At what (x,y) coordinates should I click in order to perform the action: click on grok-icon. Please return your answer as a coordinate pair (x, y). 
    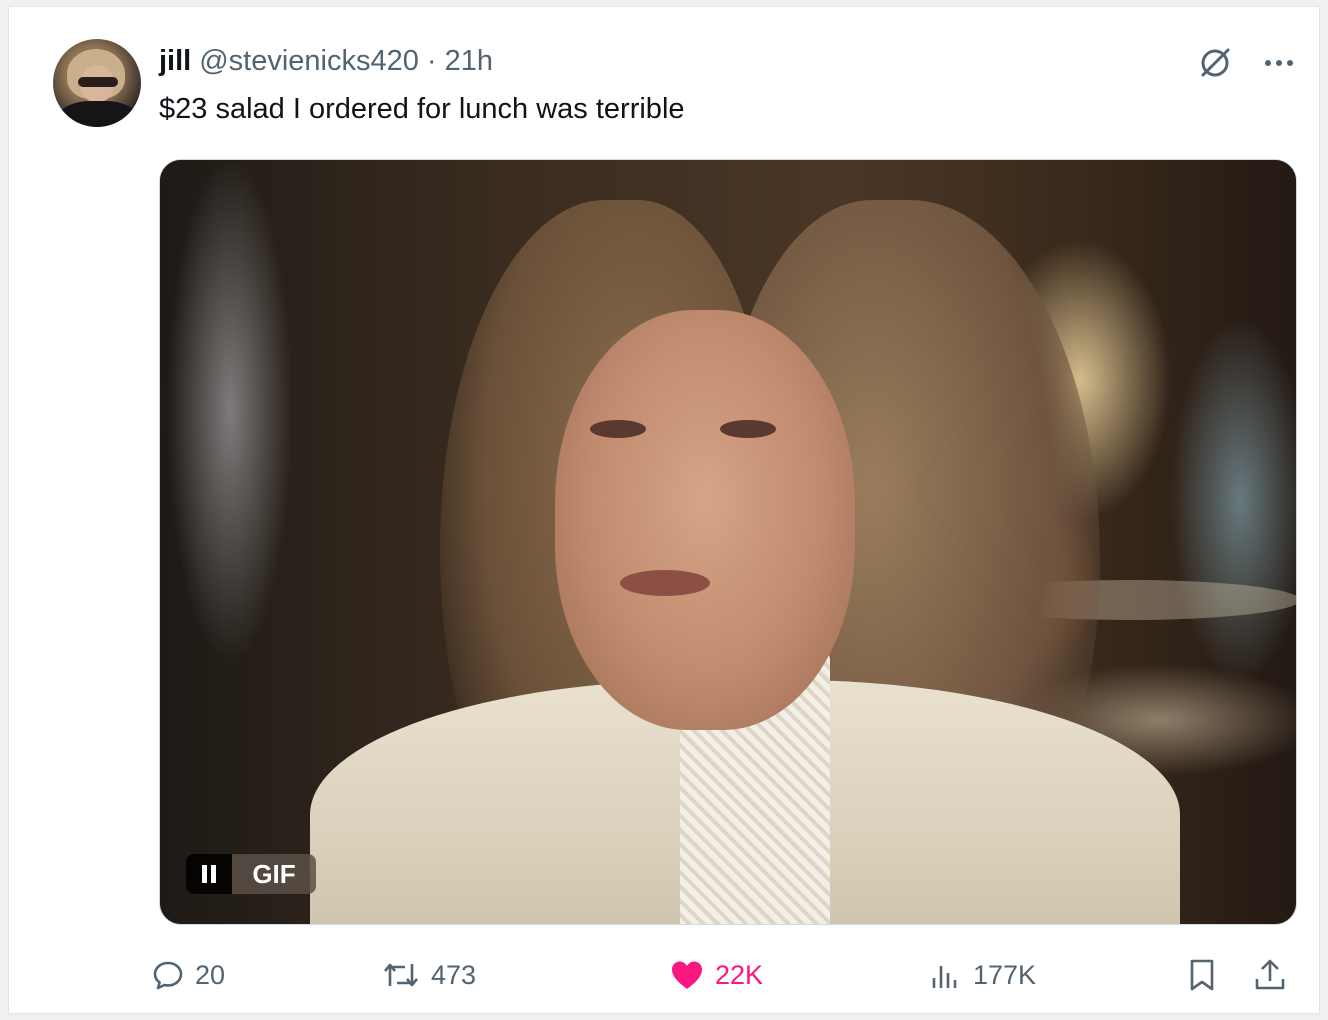
    Looking at the image, I should click on (1215, 63).